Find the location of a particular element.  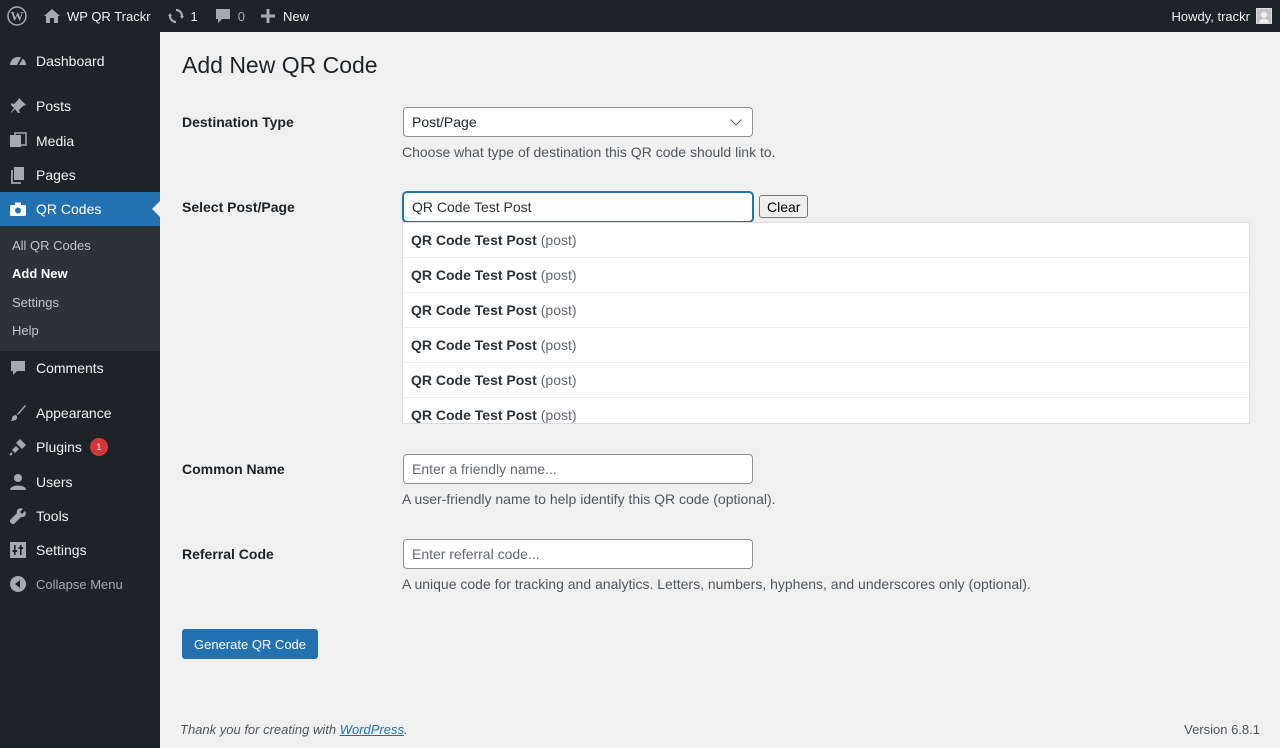

collapse-arrow-icon is located at coordinates (18, 584).